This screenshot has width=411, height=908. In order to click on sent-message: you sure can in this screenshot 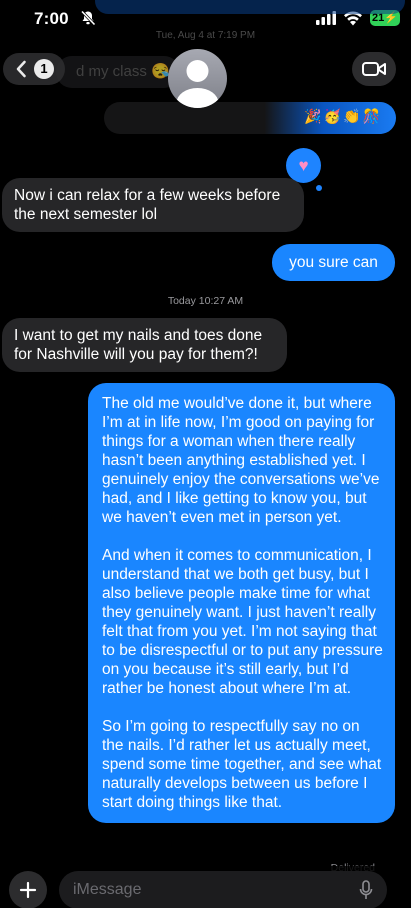, I will do `click(333, 262)`.